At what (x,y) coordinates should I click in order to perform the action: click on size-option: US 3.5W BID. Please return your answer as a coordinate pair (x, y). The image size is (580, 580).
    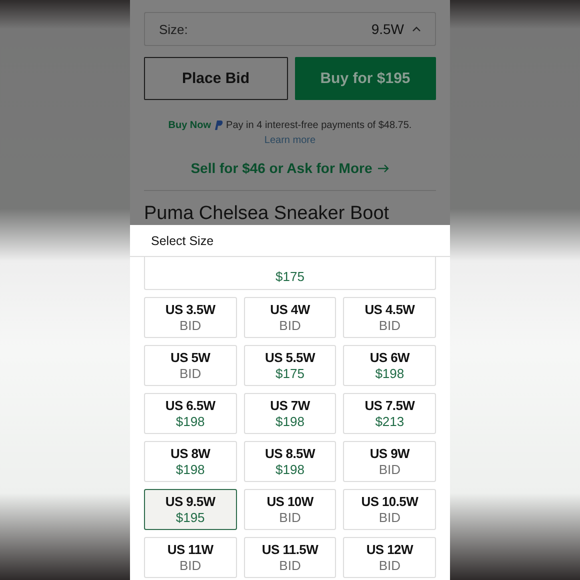
    Looking at the image, I should click on (190, 317).